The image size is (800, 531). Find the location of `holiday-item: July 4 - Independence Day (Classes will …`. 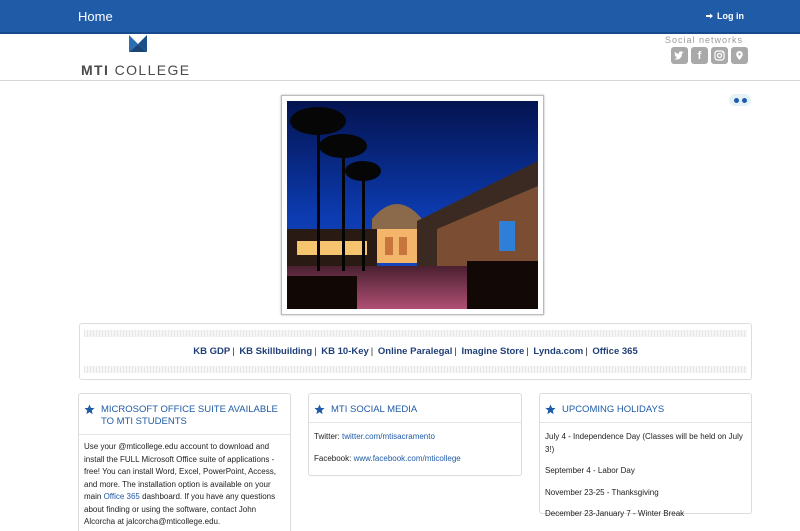

holiday-item: July 4 - Independence Day (Classes will … is located at coordinates (644, 443).